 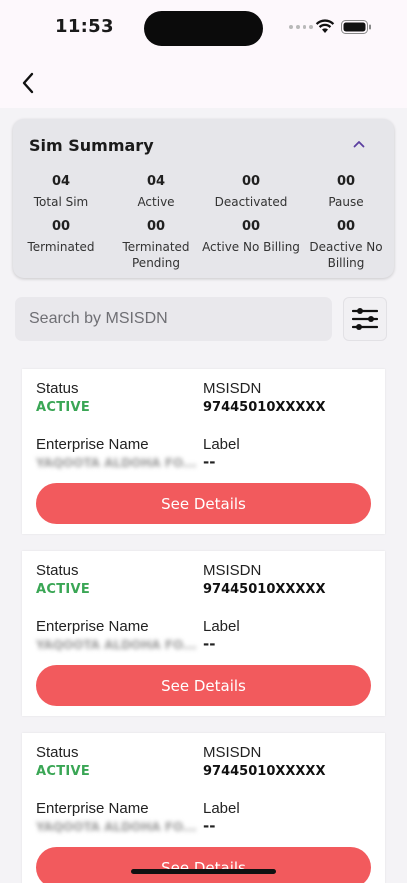 I want to click on search-input, so click(x=173, y=319).